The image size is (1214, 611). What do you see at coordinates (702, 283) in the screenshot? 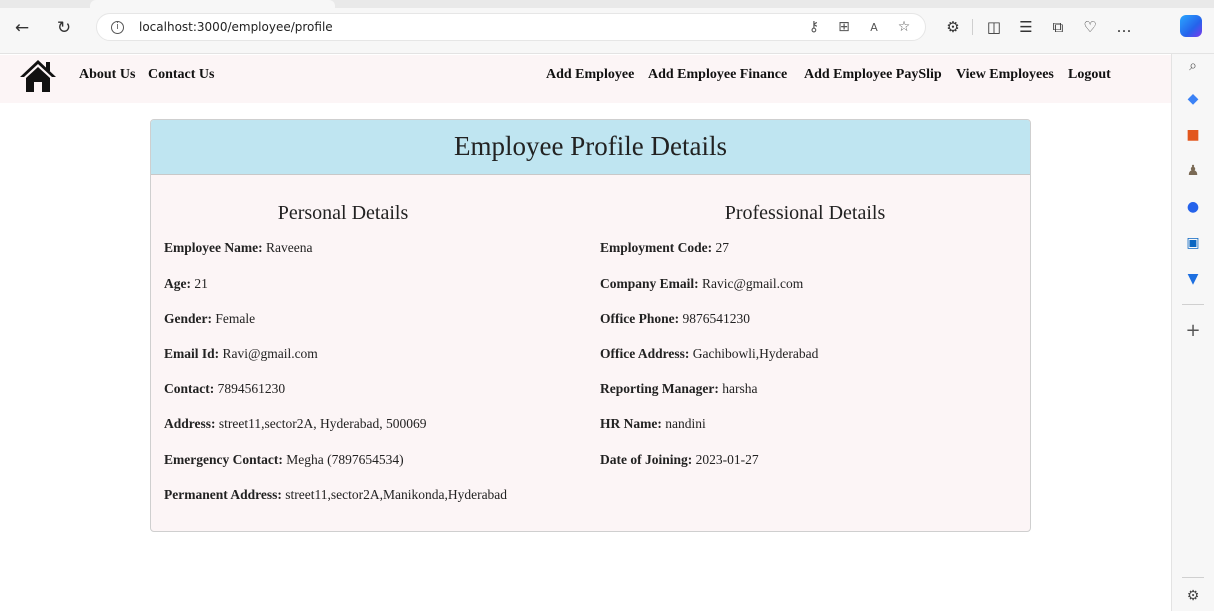
I see `field-company-email: Company Email: Ravic@gmail.com` at bounding box center [702, 283].